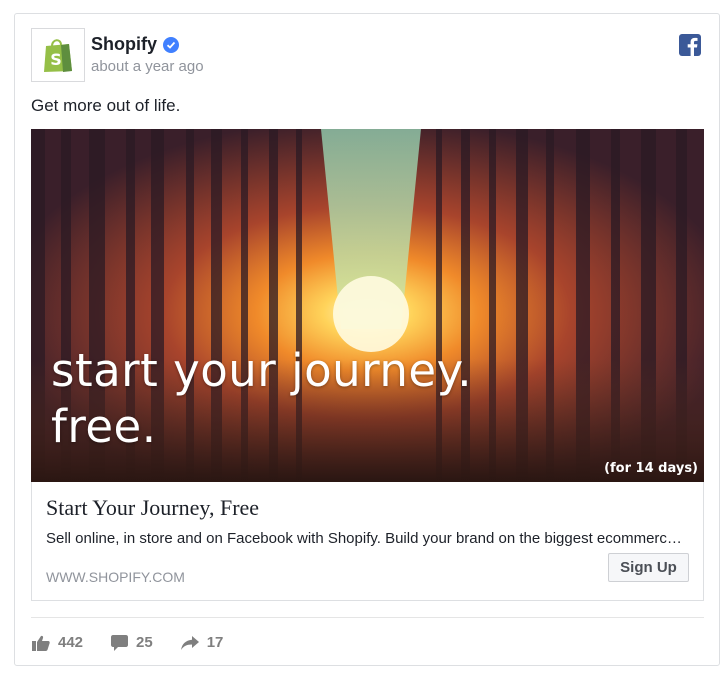  What do you see at coordinates (132, 642) in the screenshot?
I see `comment-count: 25` at bounding box center [132, 642].